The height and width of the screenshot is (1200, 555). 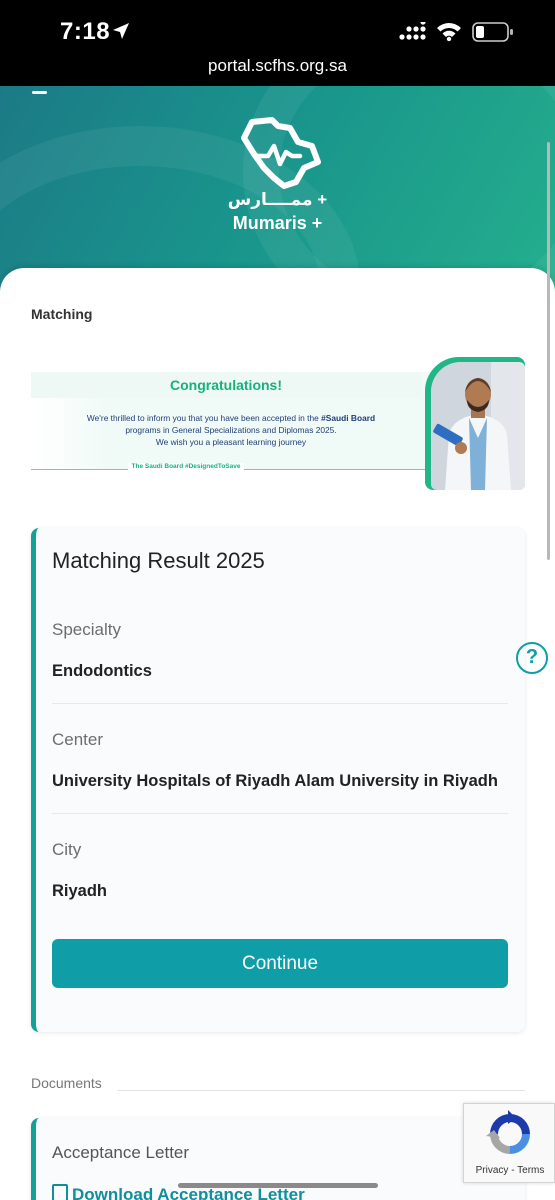 I want to click on acceptance-letter-title: Acceptance Letter, so click(x=121, y=1152).